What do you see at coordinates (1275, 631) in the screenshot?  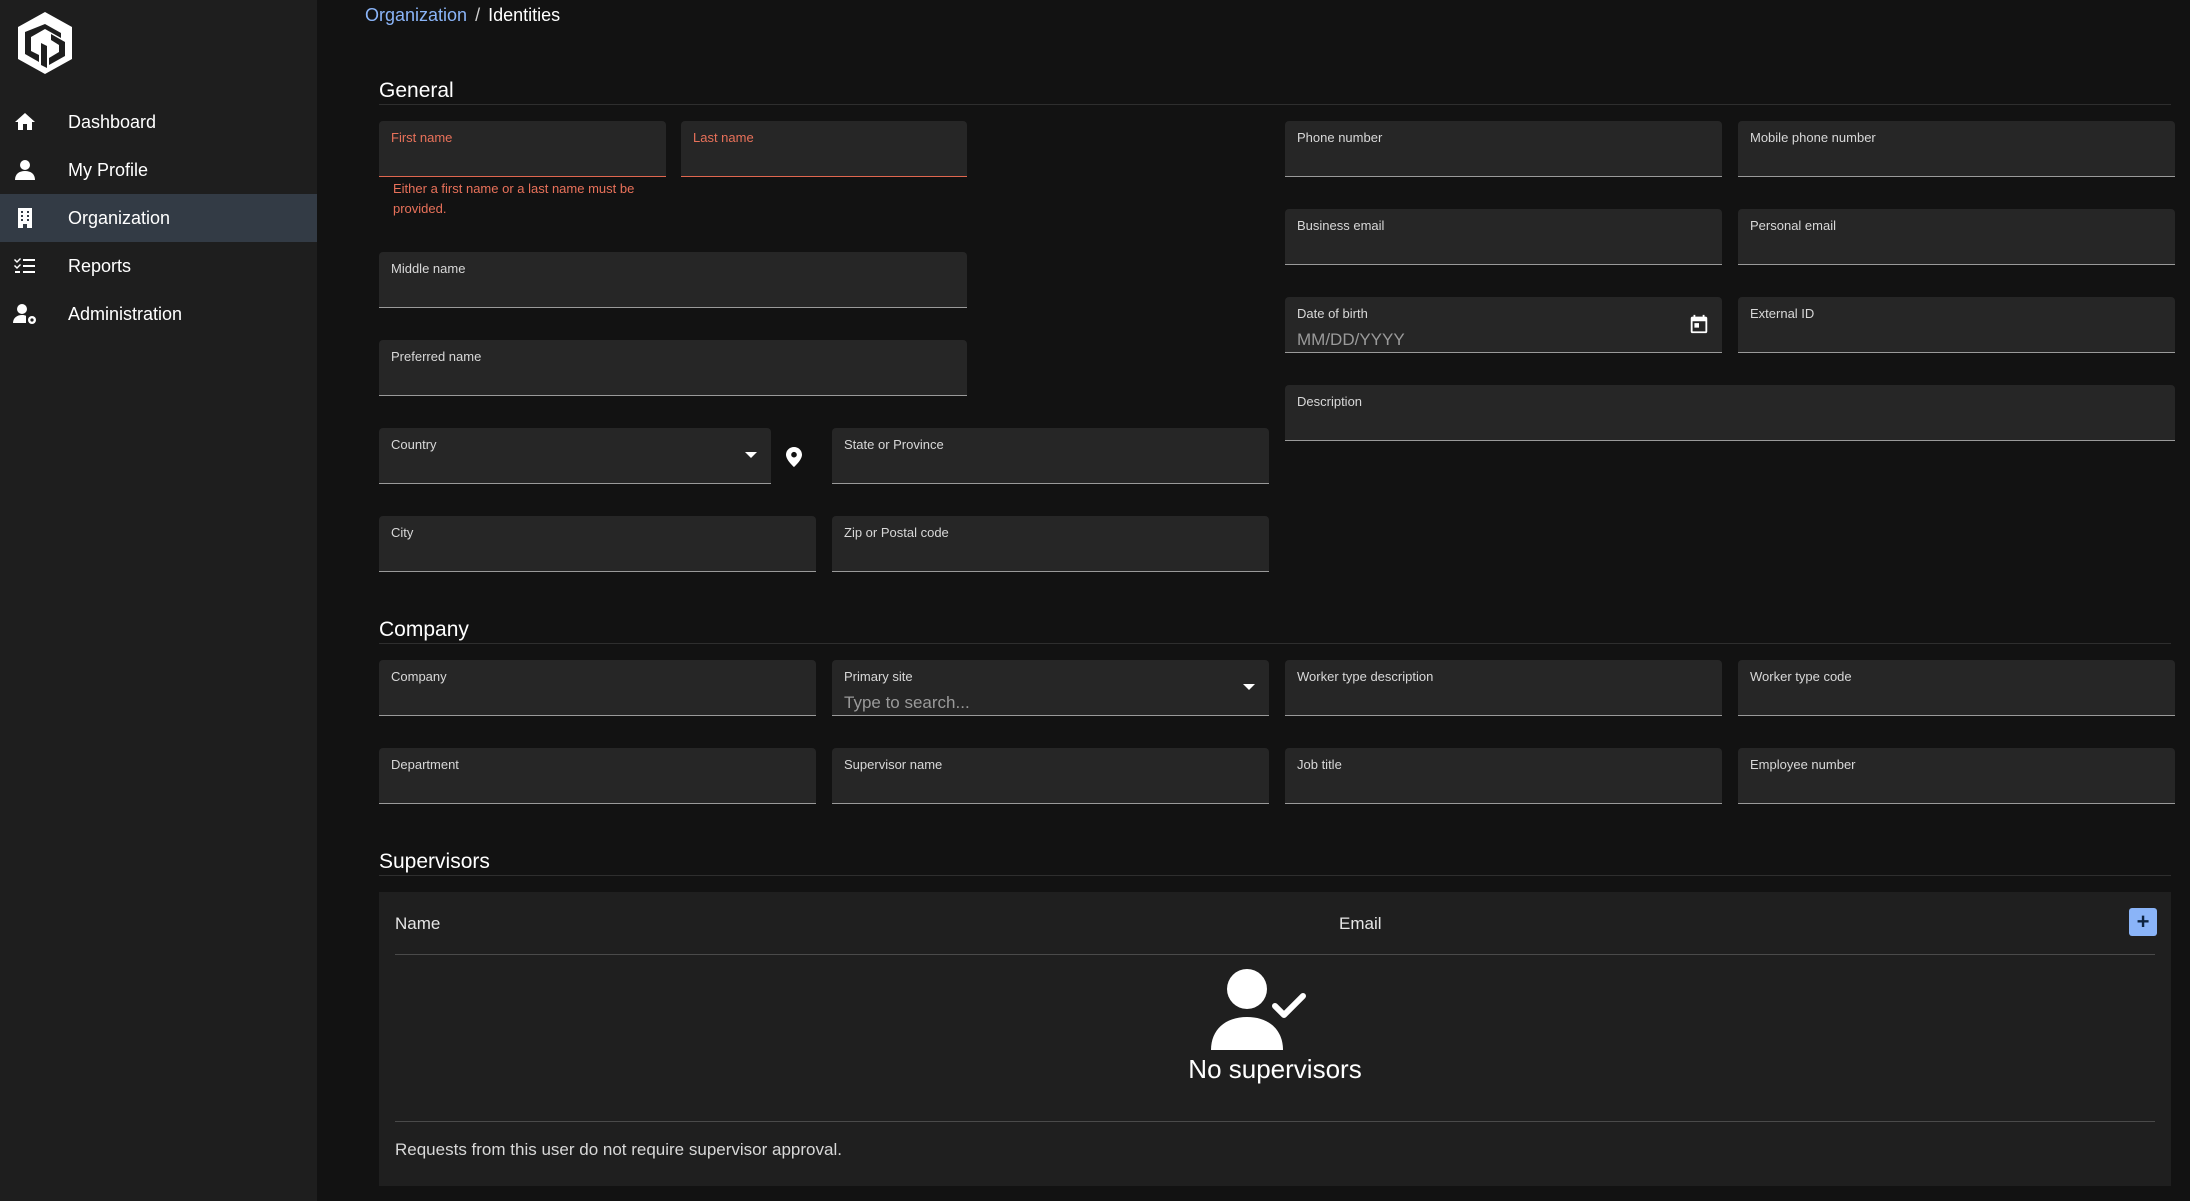 I see `section-title-company: Company` at bounding box center [1275, 631].